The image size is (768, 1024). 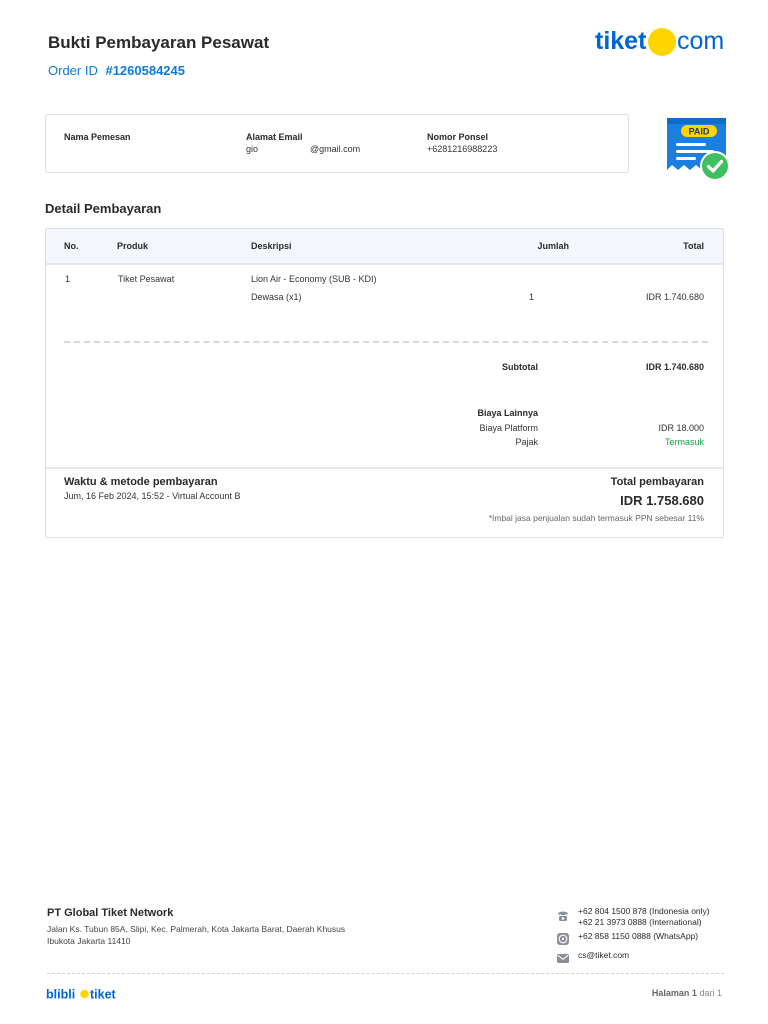 What do you see at coordinates (462, 143) in the screenshot?
I see `customer-phone: Nomor Ponsel +6281216988223` at bounding box center [462, 143].